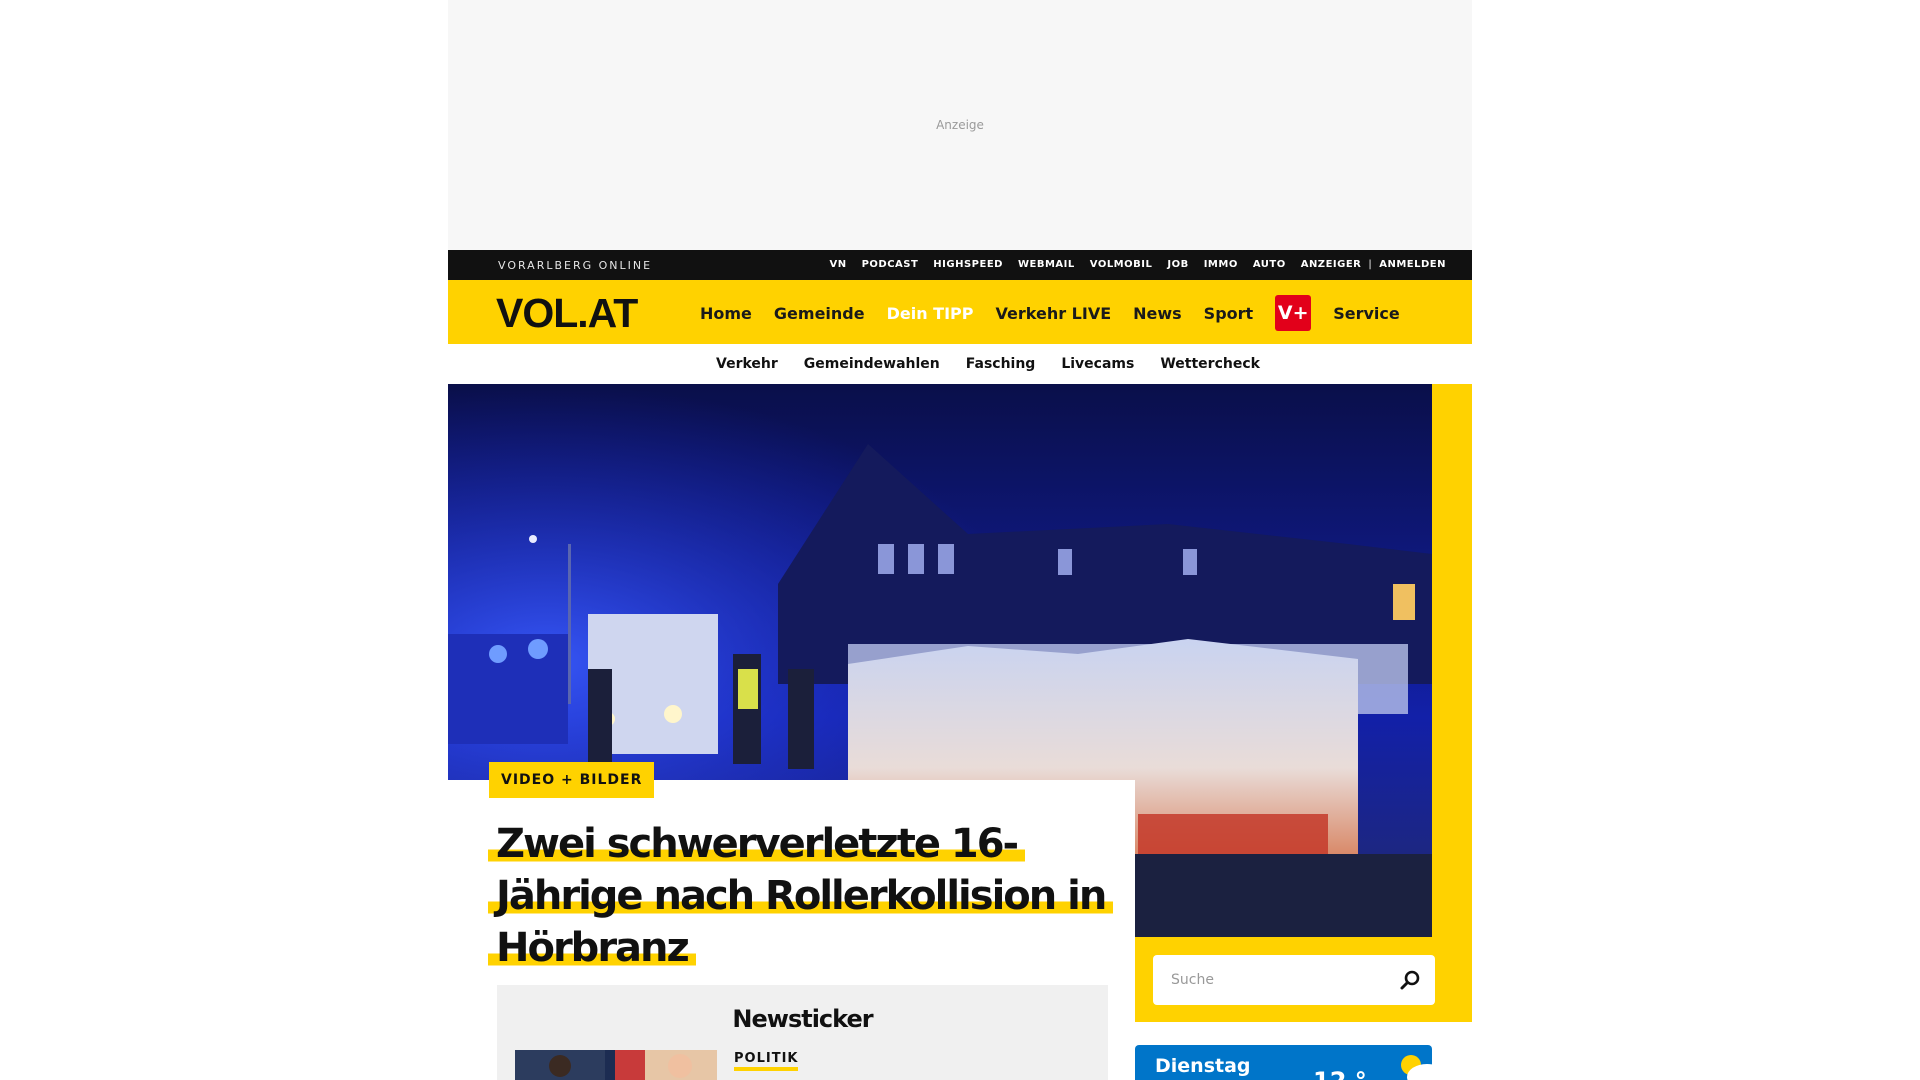  I want to click on subnav-item-livecams: Livecams, so click(1097, 364).